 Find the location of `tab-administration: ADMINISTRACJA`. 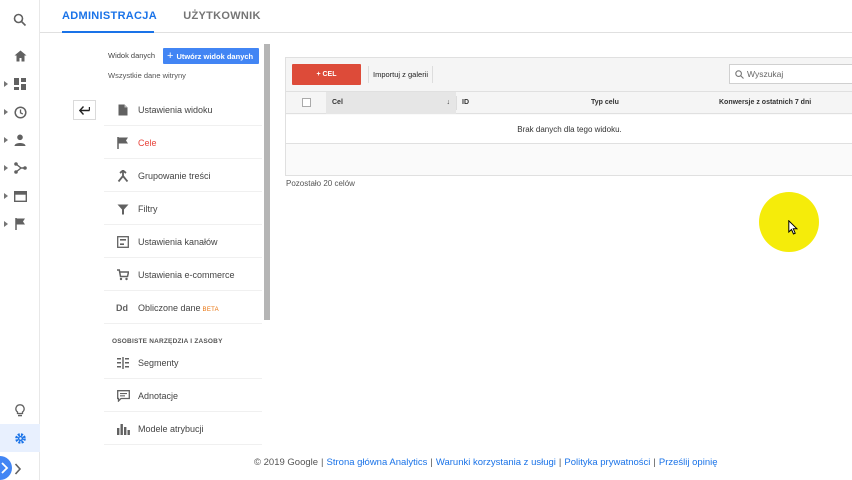

tab-administration: ADMINISTRACJA is located at coordinates (109, 16).